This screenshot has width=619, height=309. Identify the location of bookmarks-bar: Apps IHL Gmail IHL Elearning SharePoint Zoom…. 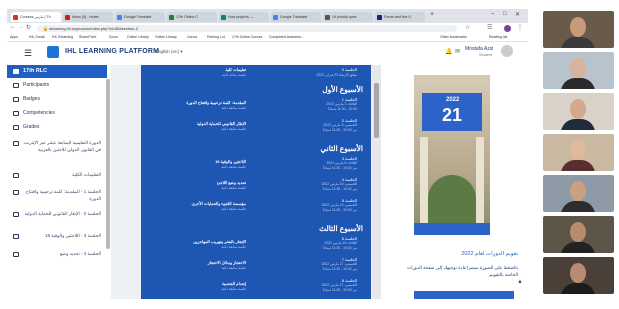
(267, 37).